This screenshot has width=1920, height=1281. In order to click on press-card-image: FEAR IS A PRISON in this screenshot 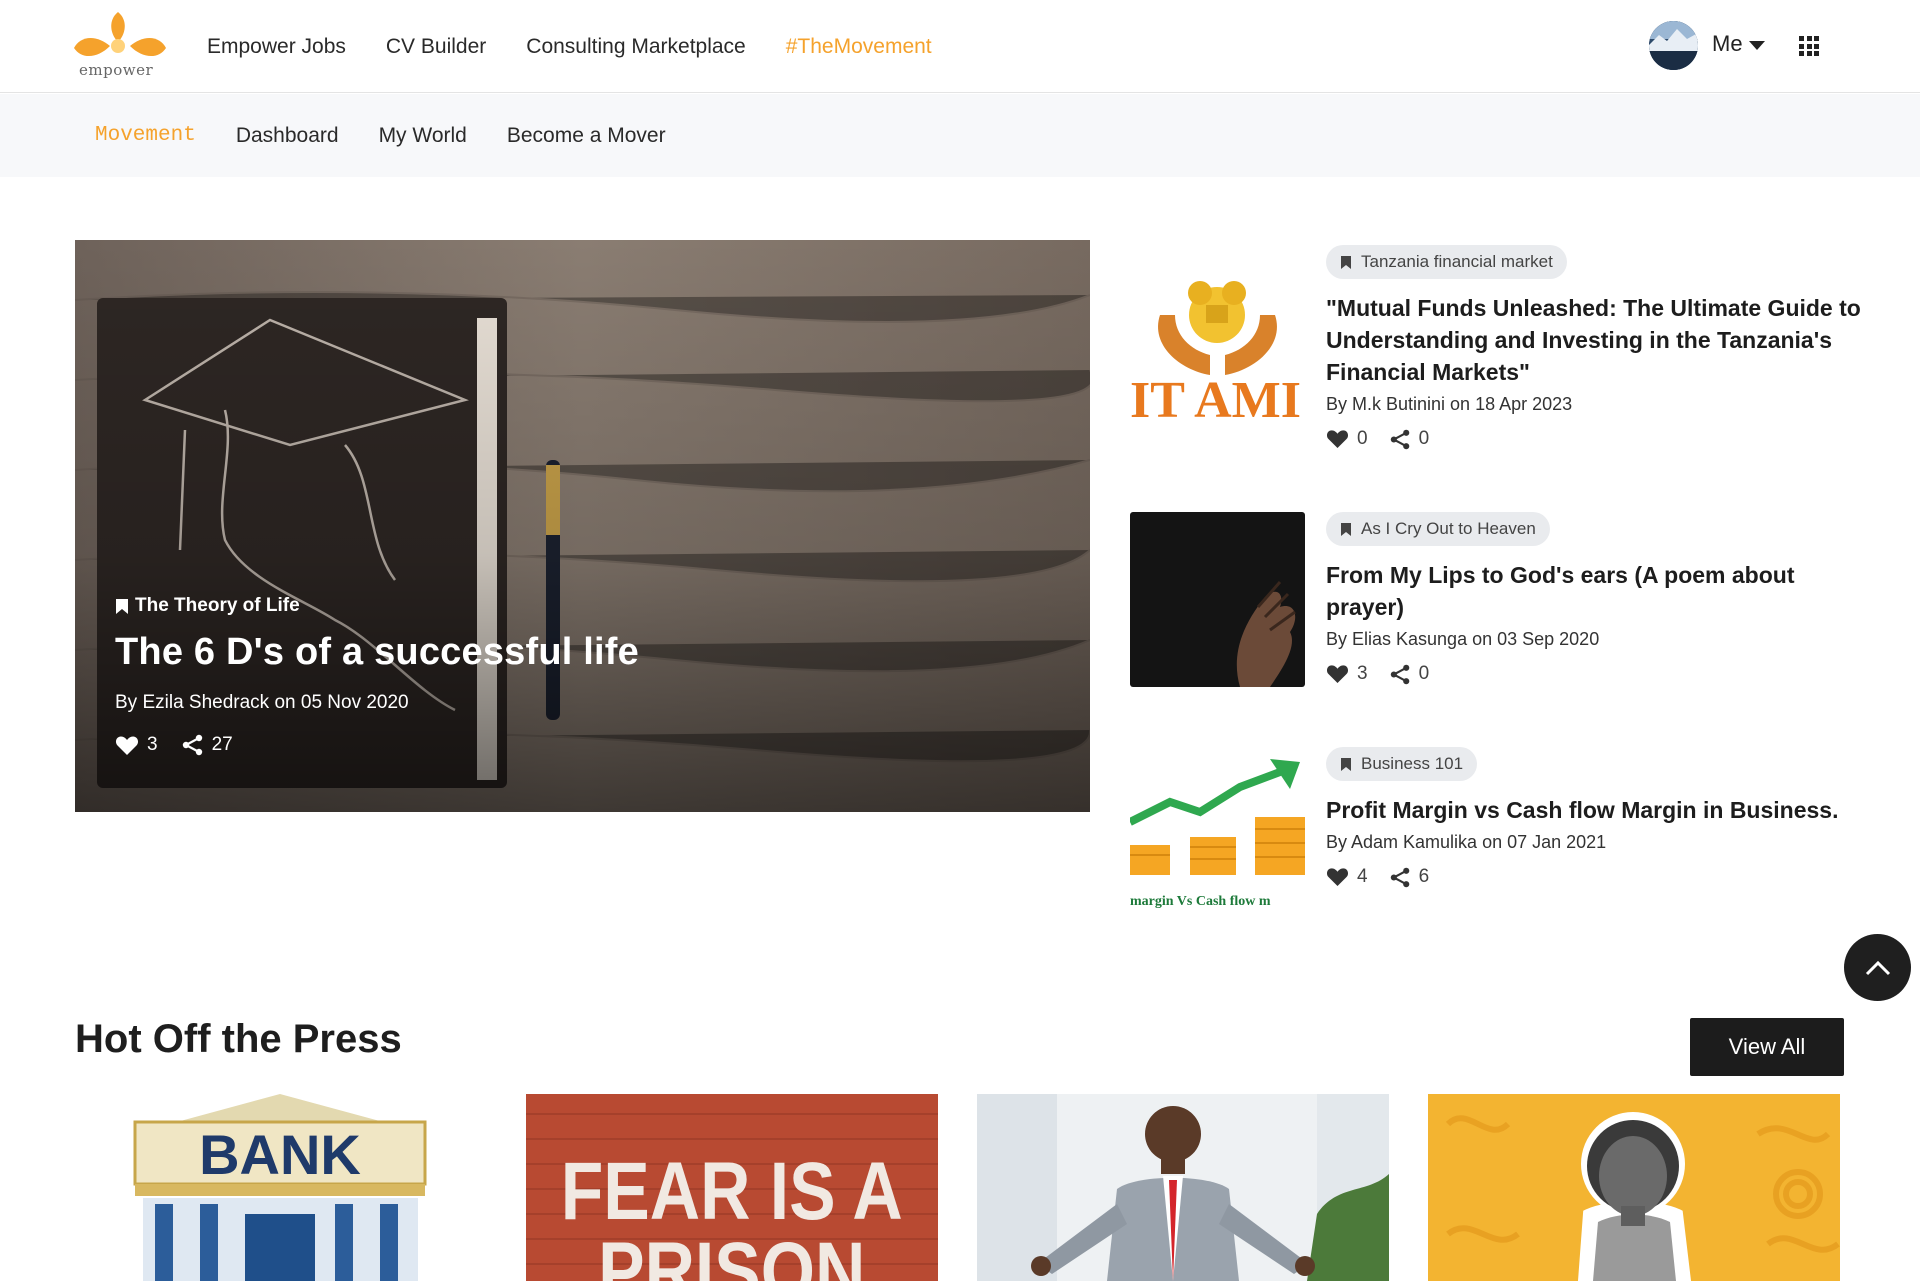, I will do `click(732, 1187)`.